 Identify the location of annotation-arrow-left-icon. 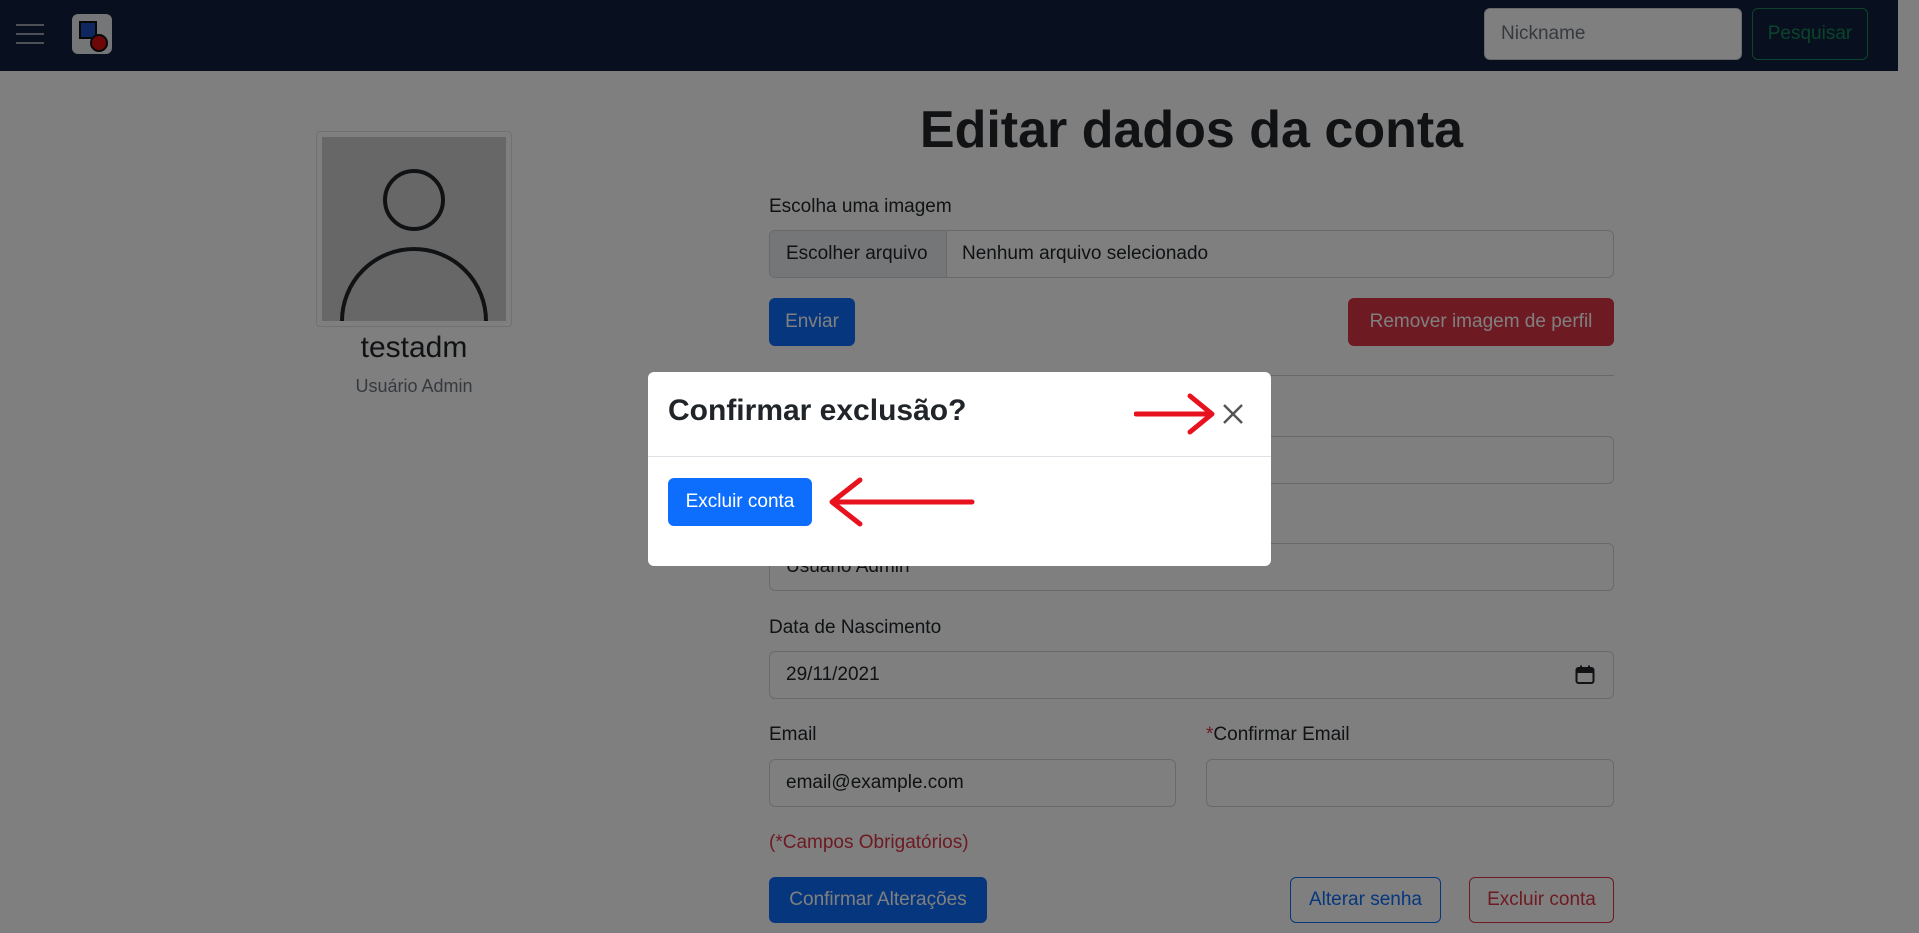
(902, 502).